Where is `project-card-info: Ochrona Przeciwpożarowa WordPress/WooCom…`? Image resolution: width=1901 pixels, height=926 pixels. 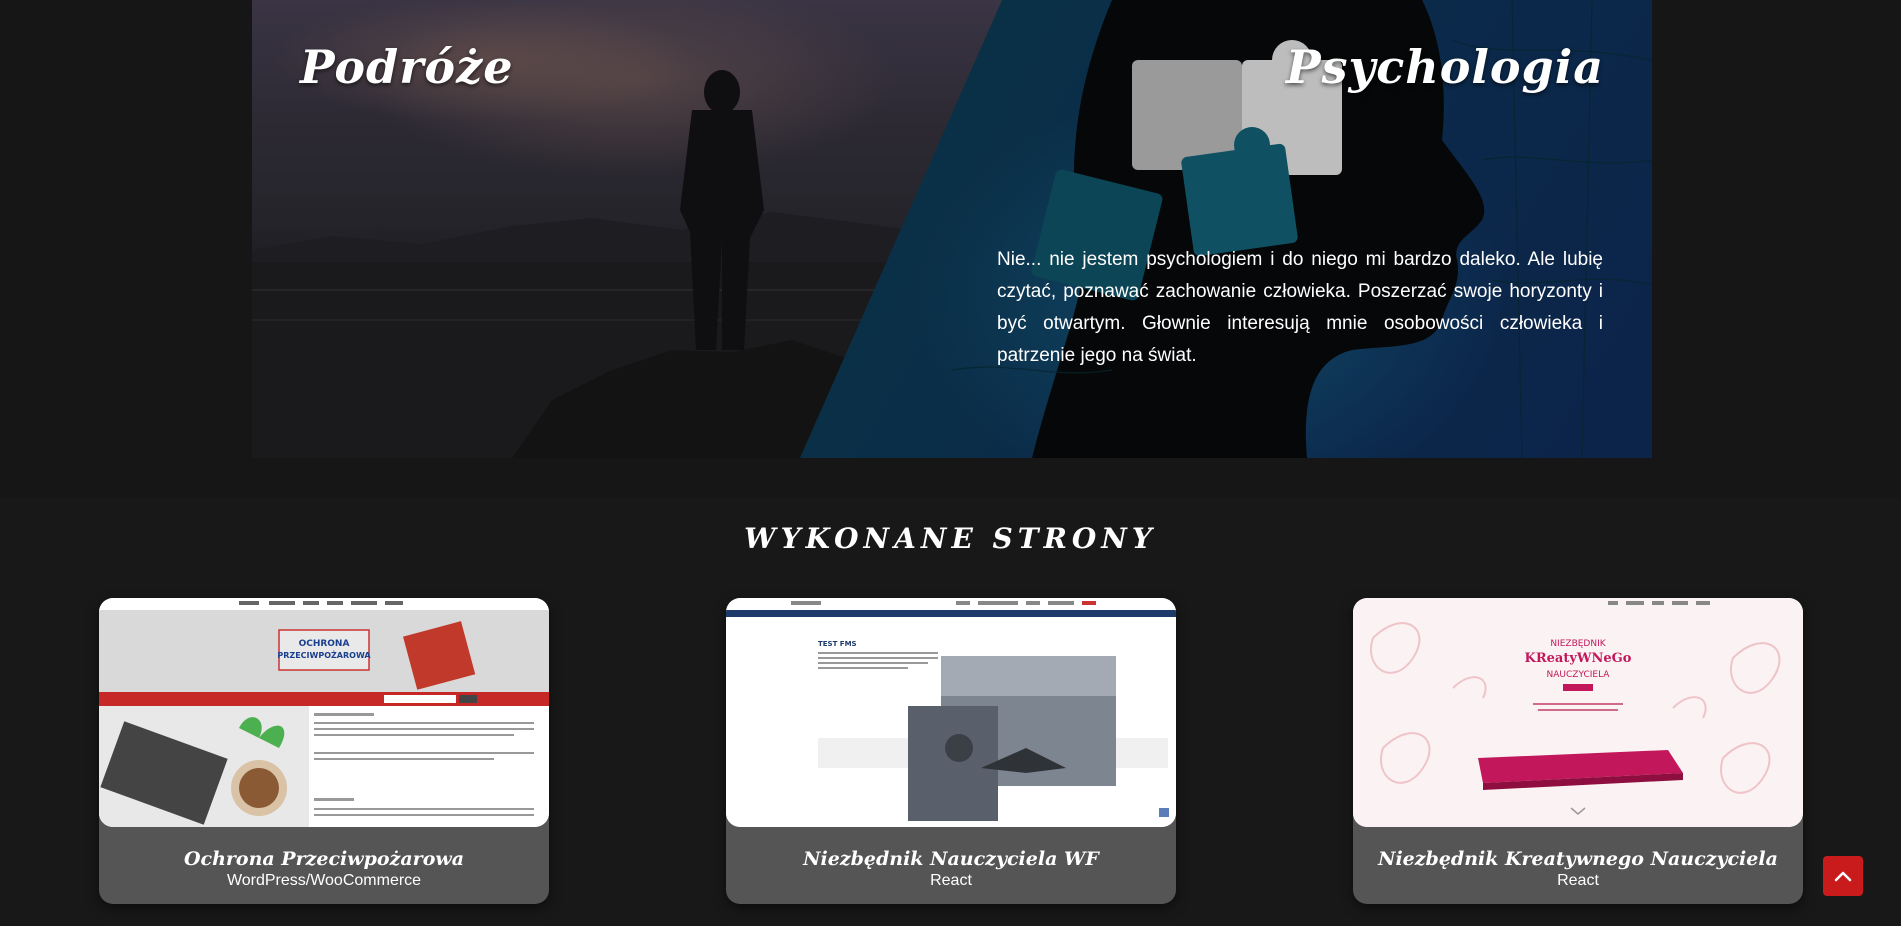 project-card-info: Ochrona Przeciwpożarowa WordPress/WooCom… is located at coordinates (324, 865).